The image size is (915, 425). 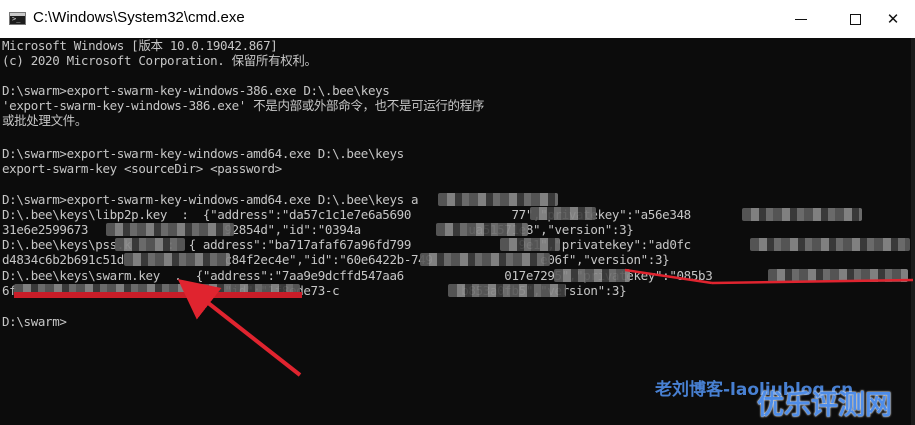 What do you see at coordinates (140, 45) in the screenshot?
I see `console-line: Microsoft Windows [版本 10.0.19042.867]` at bounding box center [140, 45].